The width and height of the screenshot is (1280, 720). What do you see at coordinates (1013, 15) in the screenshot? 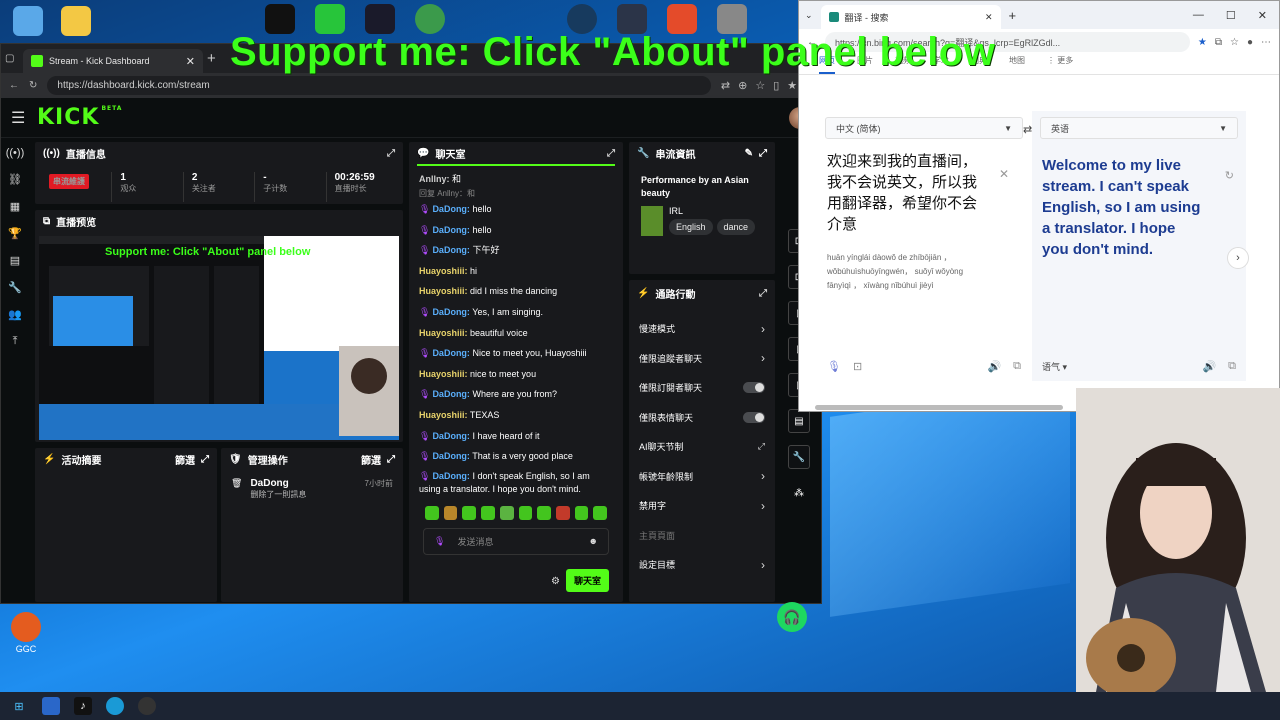
I see `new-tab-icon: +` at bounding box center [1013, 15].